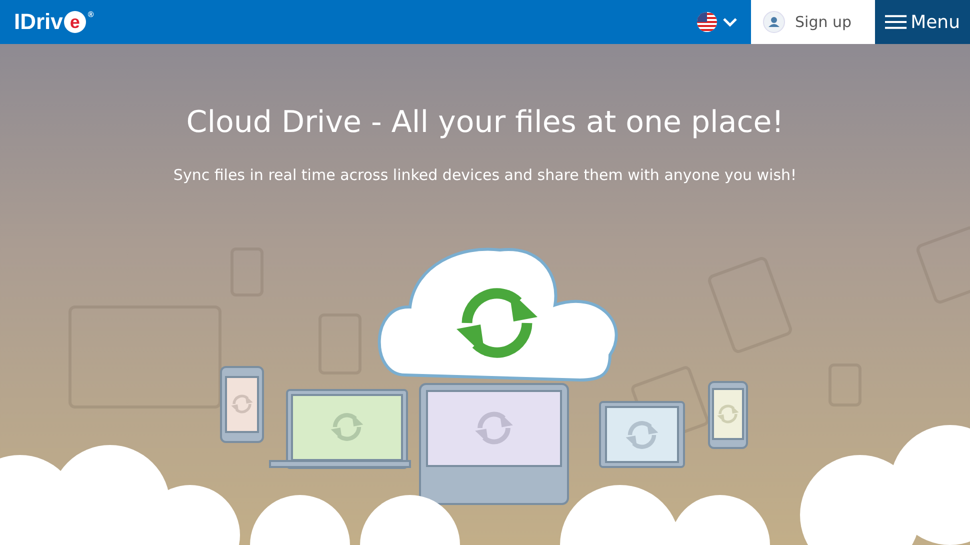 This screenshot has width=970, height=545. I want to click on sign-up-button: Sign up, so click(813, 22).